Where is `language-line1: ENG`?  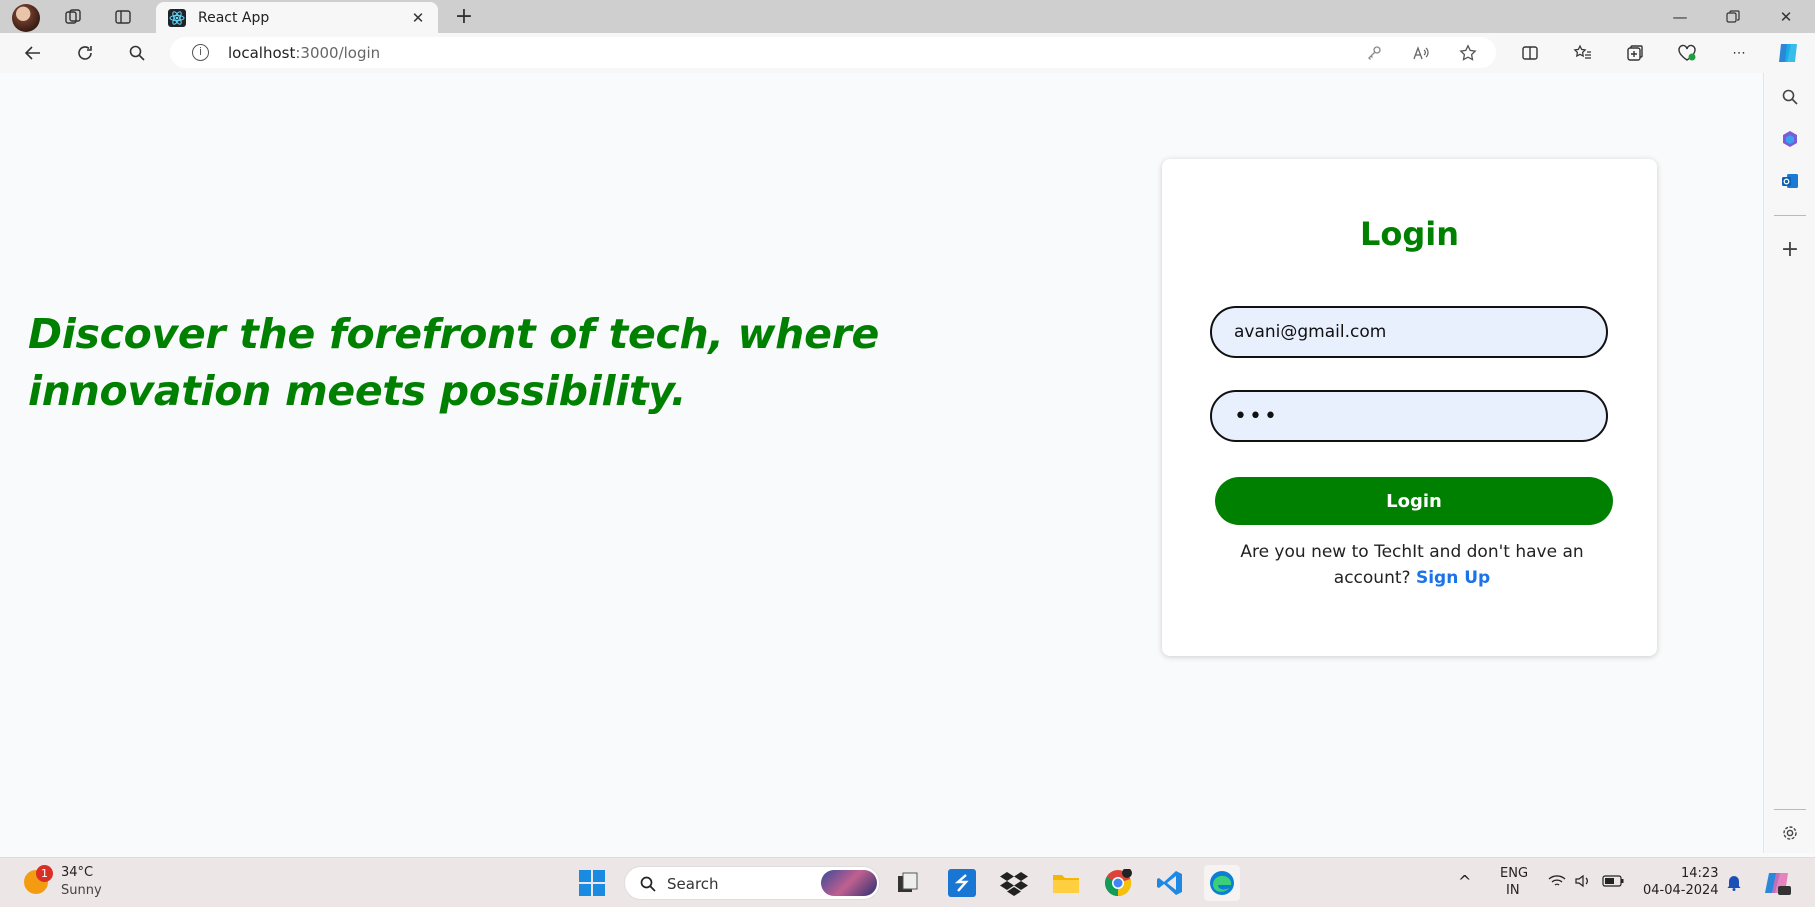
language-line1: ENG is located at coordinates (1514, 873).